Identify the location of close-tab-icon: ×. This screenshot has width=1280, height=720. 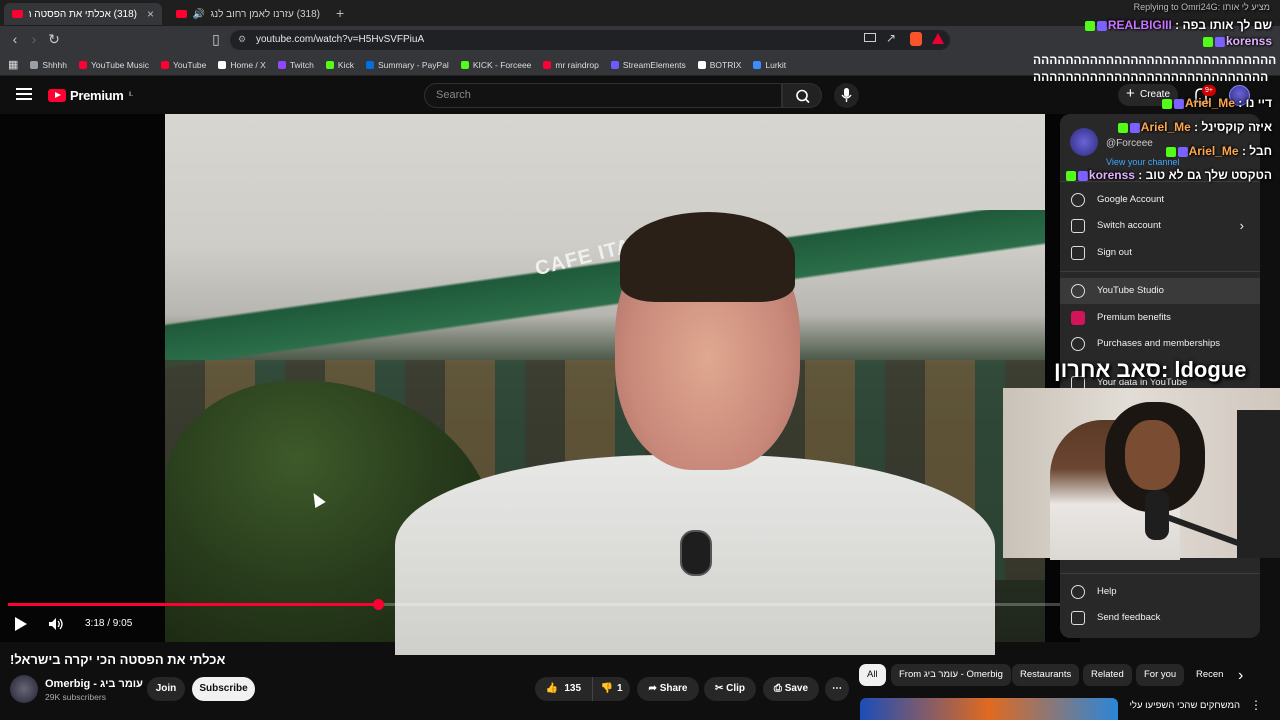
(150, 14).